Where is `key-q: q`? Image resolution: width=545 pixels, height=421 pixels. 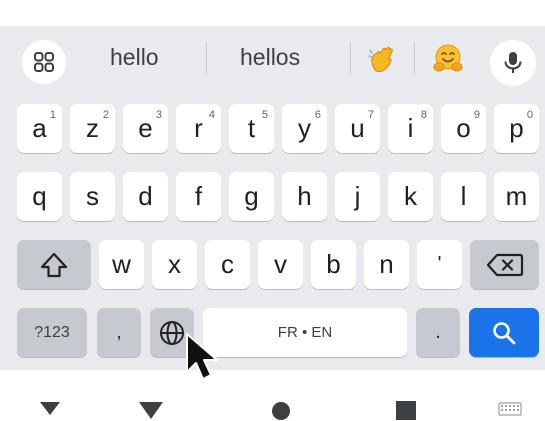
key-q: q is located at coordinates (39, 196).